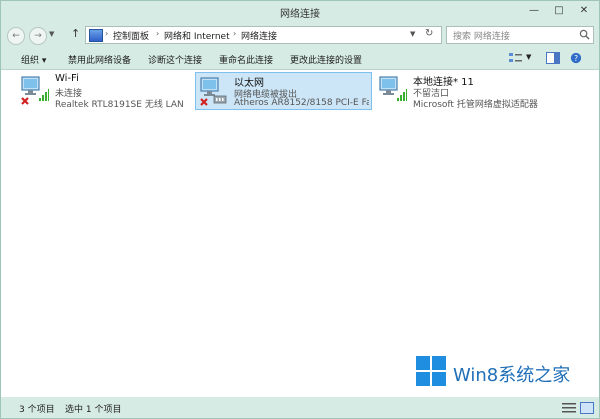  Describe the element at coordinates (99, 59) in the screenshot. I see `disable-device-button: 禁用此网络设备` at that location.